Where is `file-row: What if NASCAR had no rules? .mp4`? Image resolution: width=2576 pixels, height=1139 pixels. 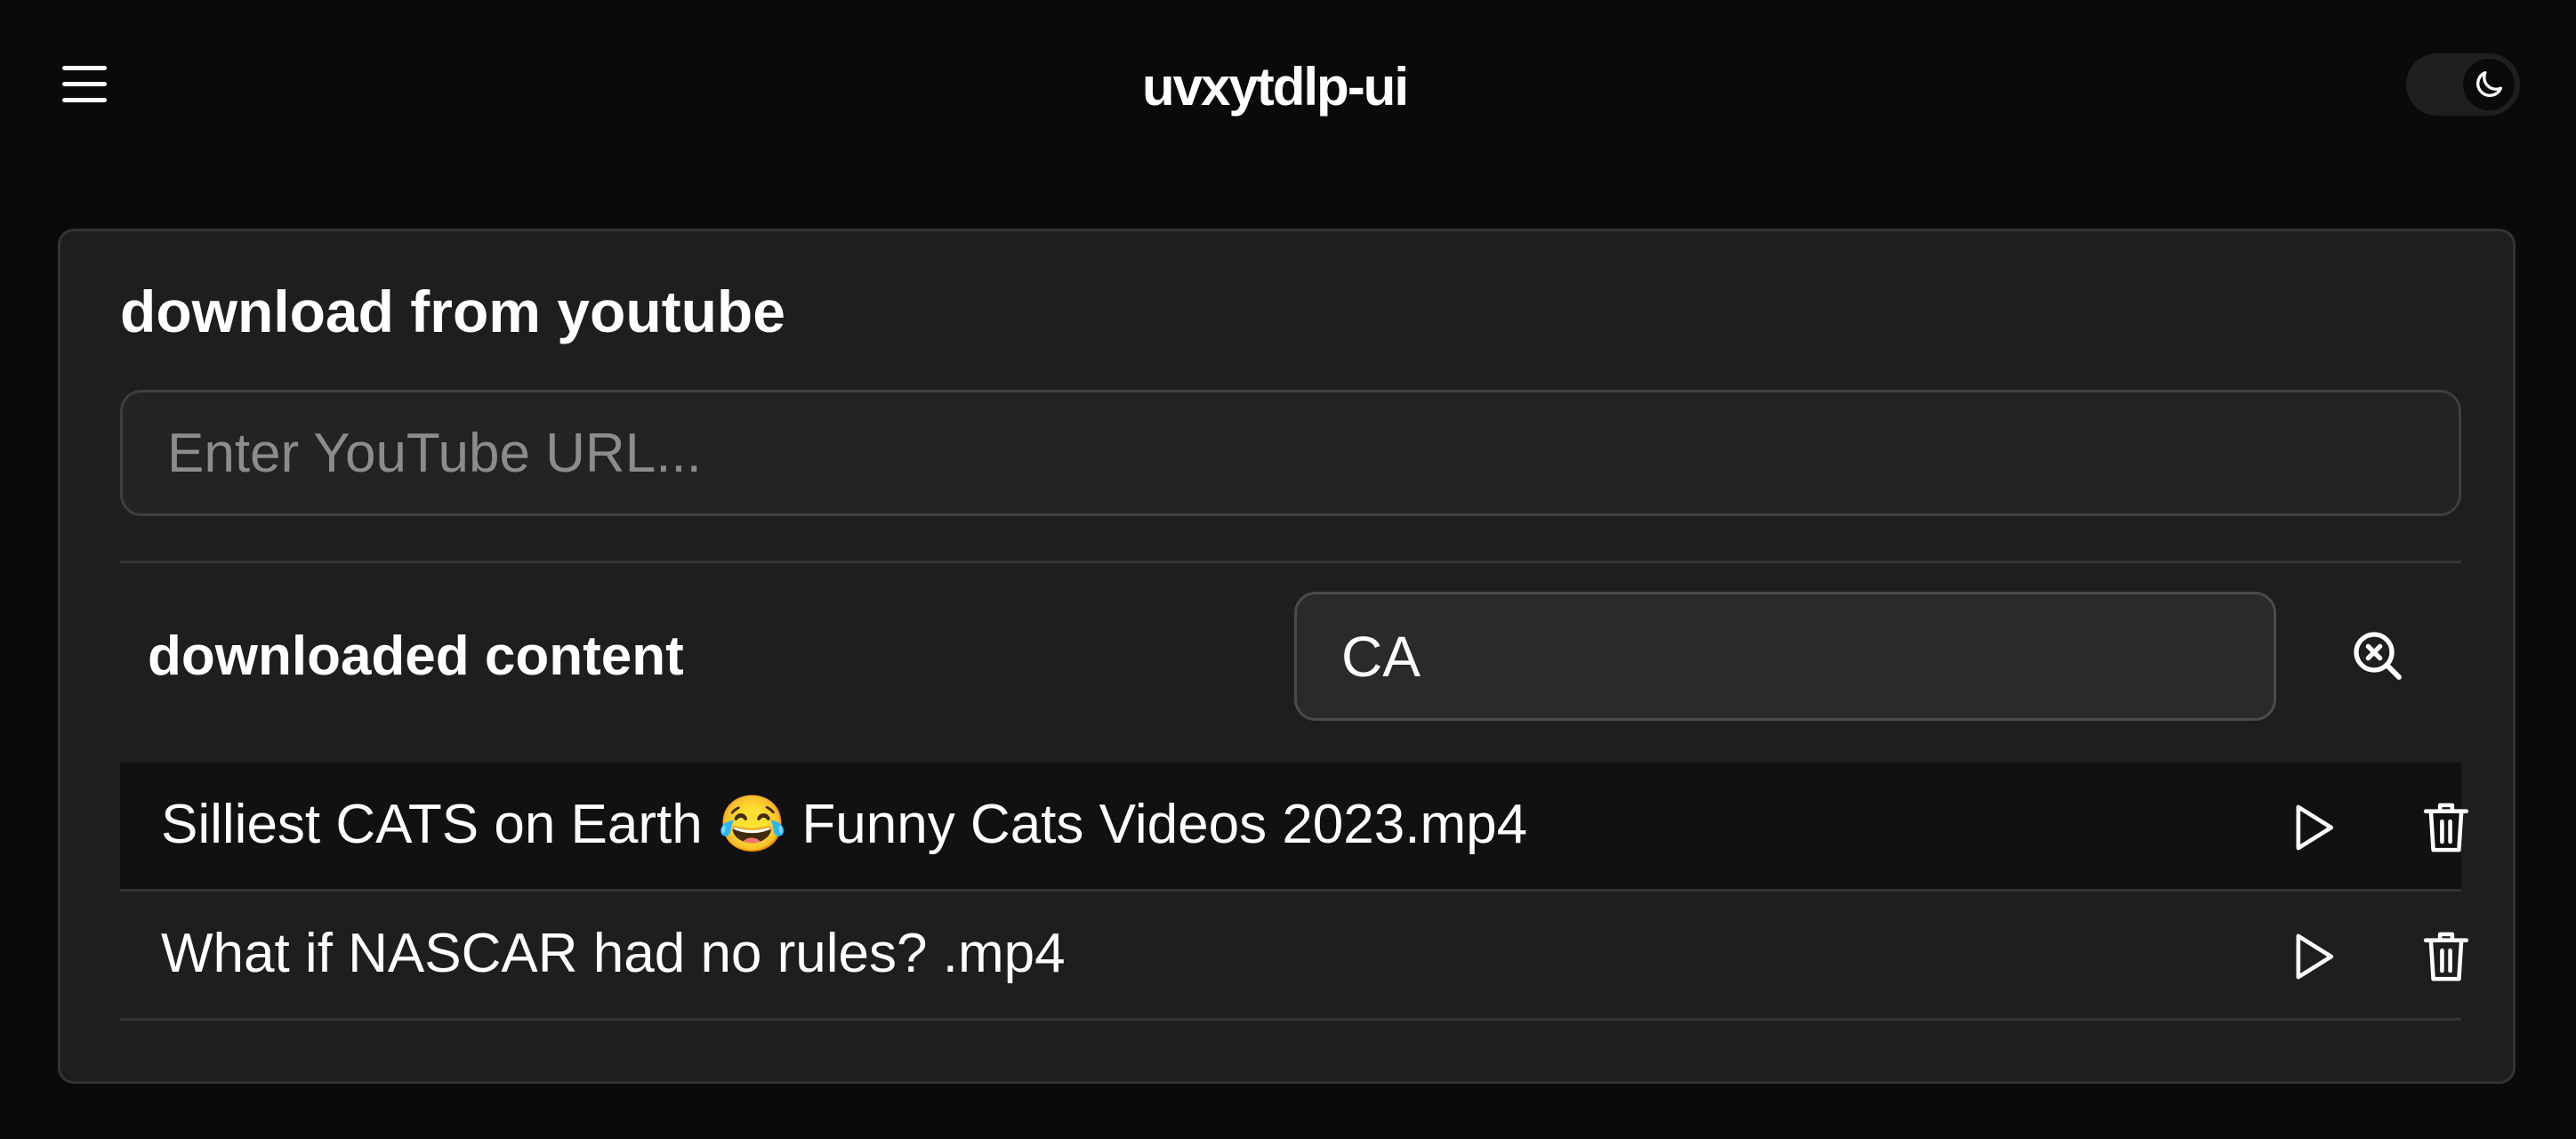
file-row: What if NASCAR had no rules? .mp4 is located at coordinates (1294, 956).